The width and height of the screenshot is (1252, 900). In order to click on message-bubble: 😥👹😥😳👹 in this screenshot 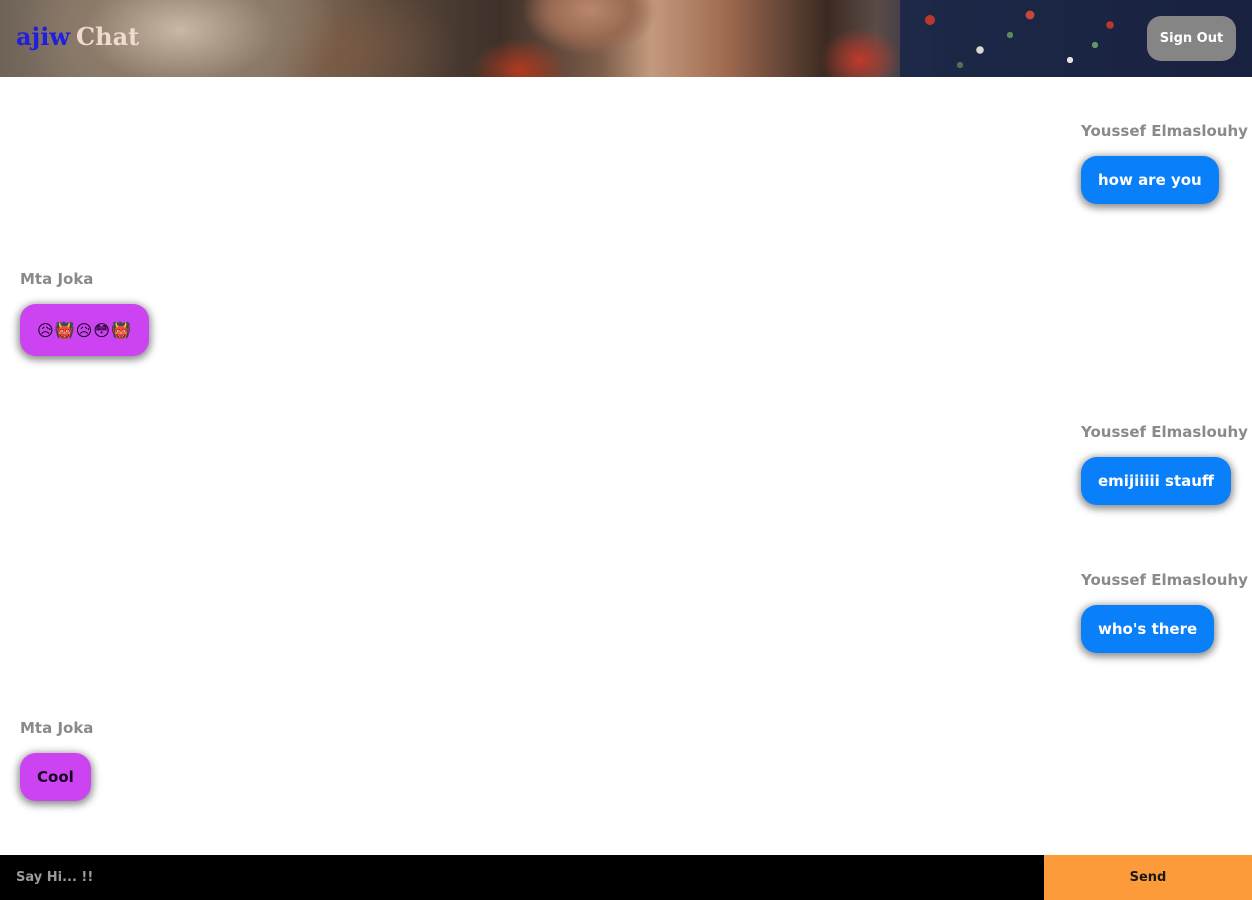, I will do `click(84, 330)`.